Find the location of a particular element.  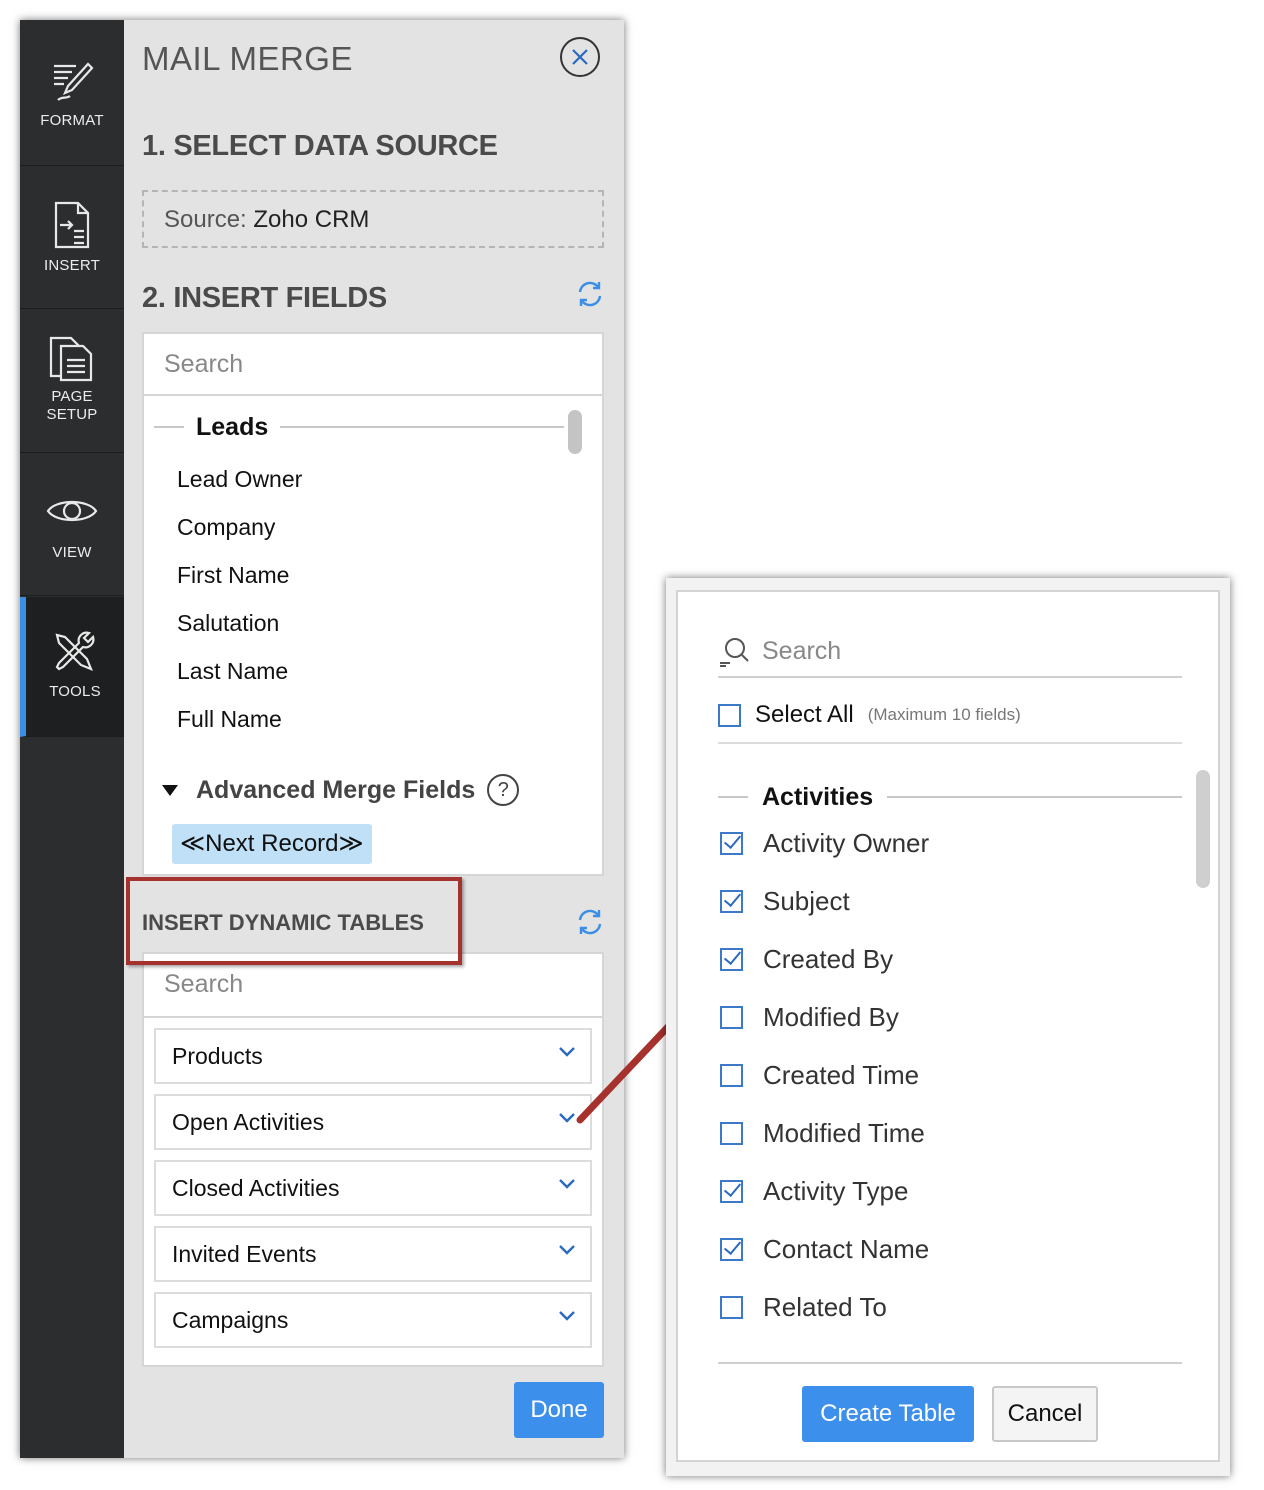

fields-scrollbar is located at coordinates (575, 432).